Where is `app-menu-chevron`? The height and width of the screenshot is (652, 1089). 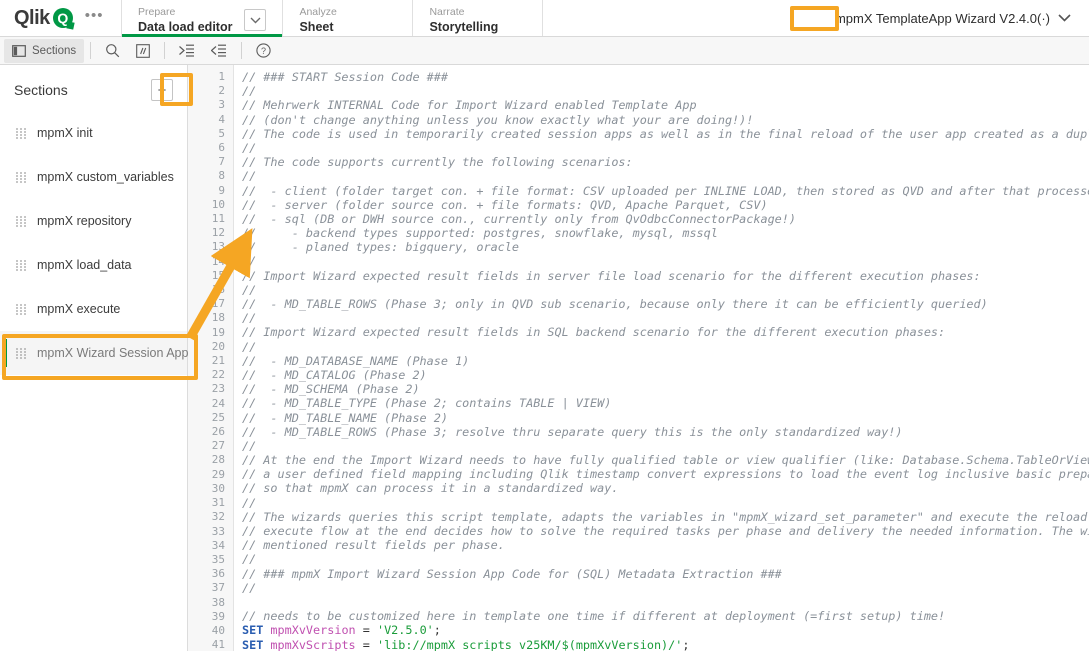
app-menu-chevron is located at coordinates (1064, 18).